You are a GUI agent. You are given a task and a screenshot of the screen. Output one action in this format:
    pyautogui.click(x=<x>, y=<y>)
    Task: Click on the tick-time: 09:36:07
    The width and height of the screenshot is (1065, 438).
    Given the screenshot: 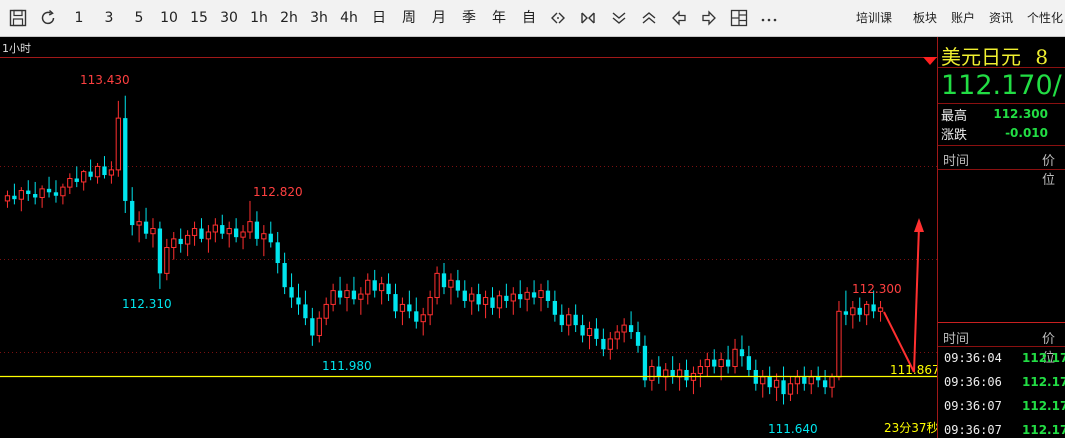 What is the action you would take?
    pyautogui.click(x=973, y=430)
    